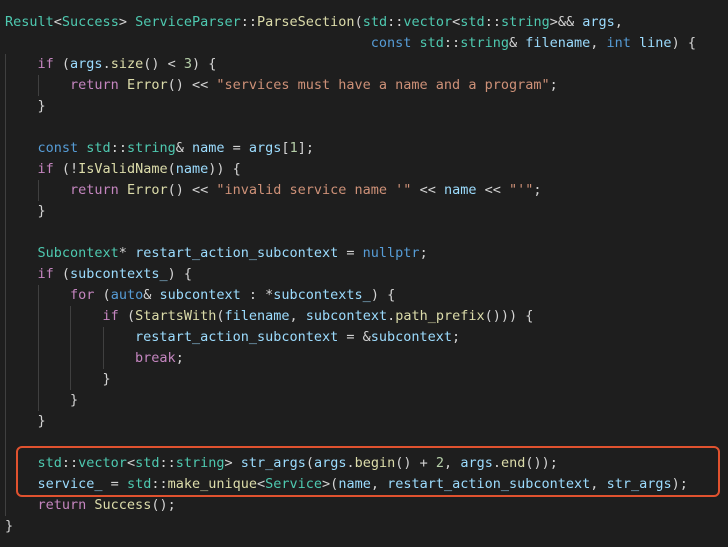 This screenshot has height=547, width=728. Describe the element at coordinates (364, 542) in the screenshot. I see `editor-bottom-edge` at that location.